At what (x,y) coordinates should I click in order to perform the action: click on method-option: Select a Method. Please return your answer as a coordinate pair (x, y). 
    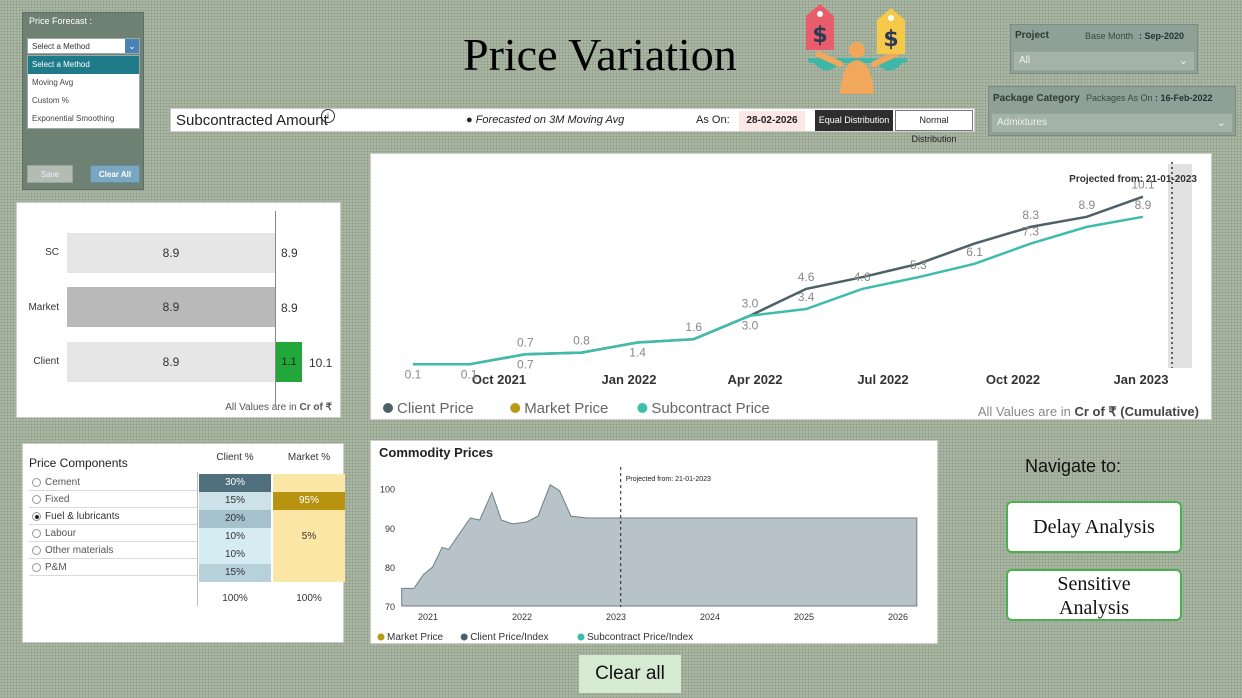
    Looking at the image, I should click on (83, 65).